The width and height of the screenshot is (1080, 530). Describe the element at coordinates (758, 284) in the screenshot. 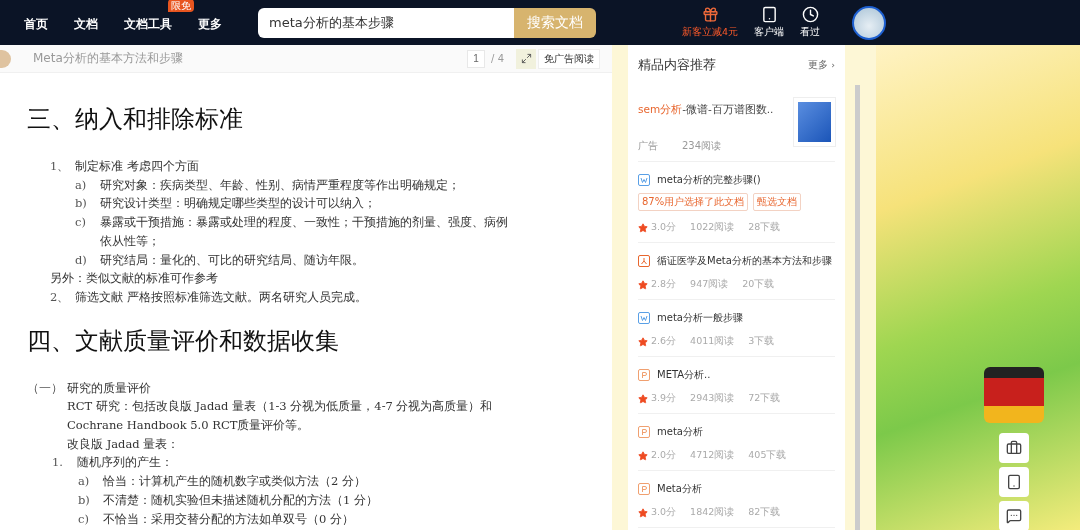

I see `download-count: 20下载` at that location.